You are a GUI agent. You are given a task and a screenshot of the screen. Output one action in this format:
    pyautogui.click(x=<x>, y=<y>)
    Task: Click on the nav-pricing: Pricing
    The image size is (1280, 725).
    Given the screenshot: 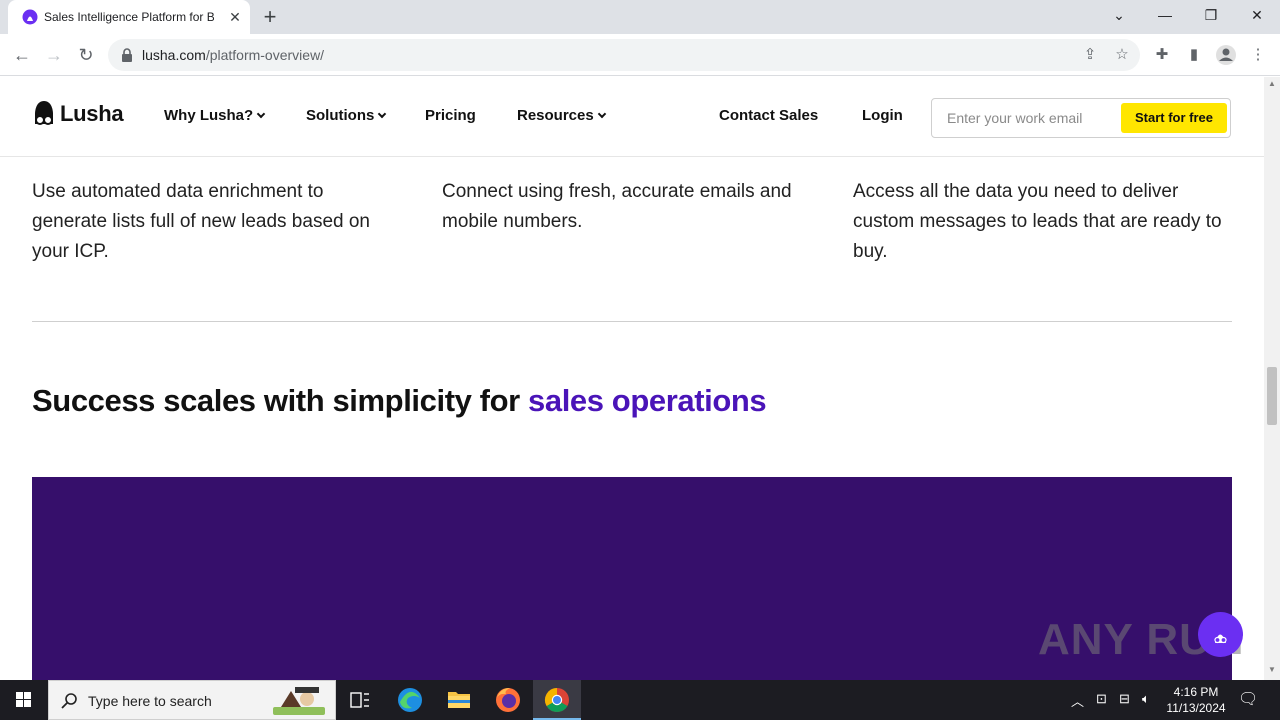 What is the action you would take?
    pyautogui.click(x=450, y=115)
    